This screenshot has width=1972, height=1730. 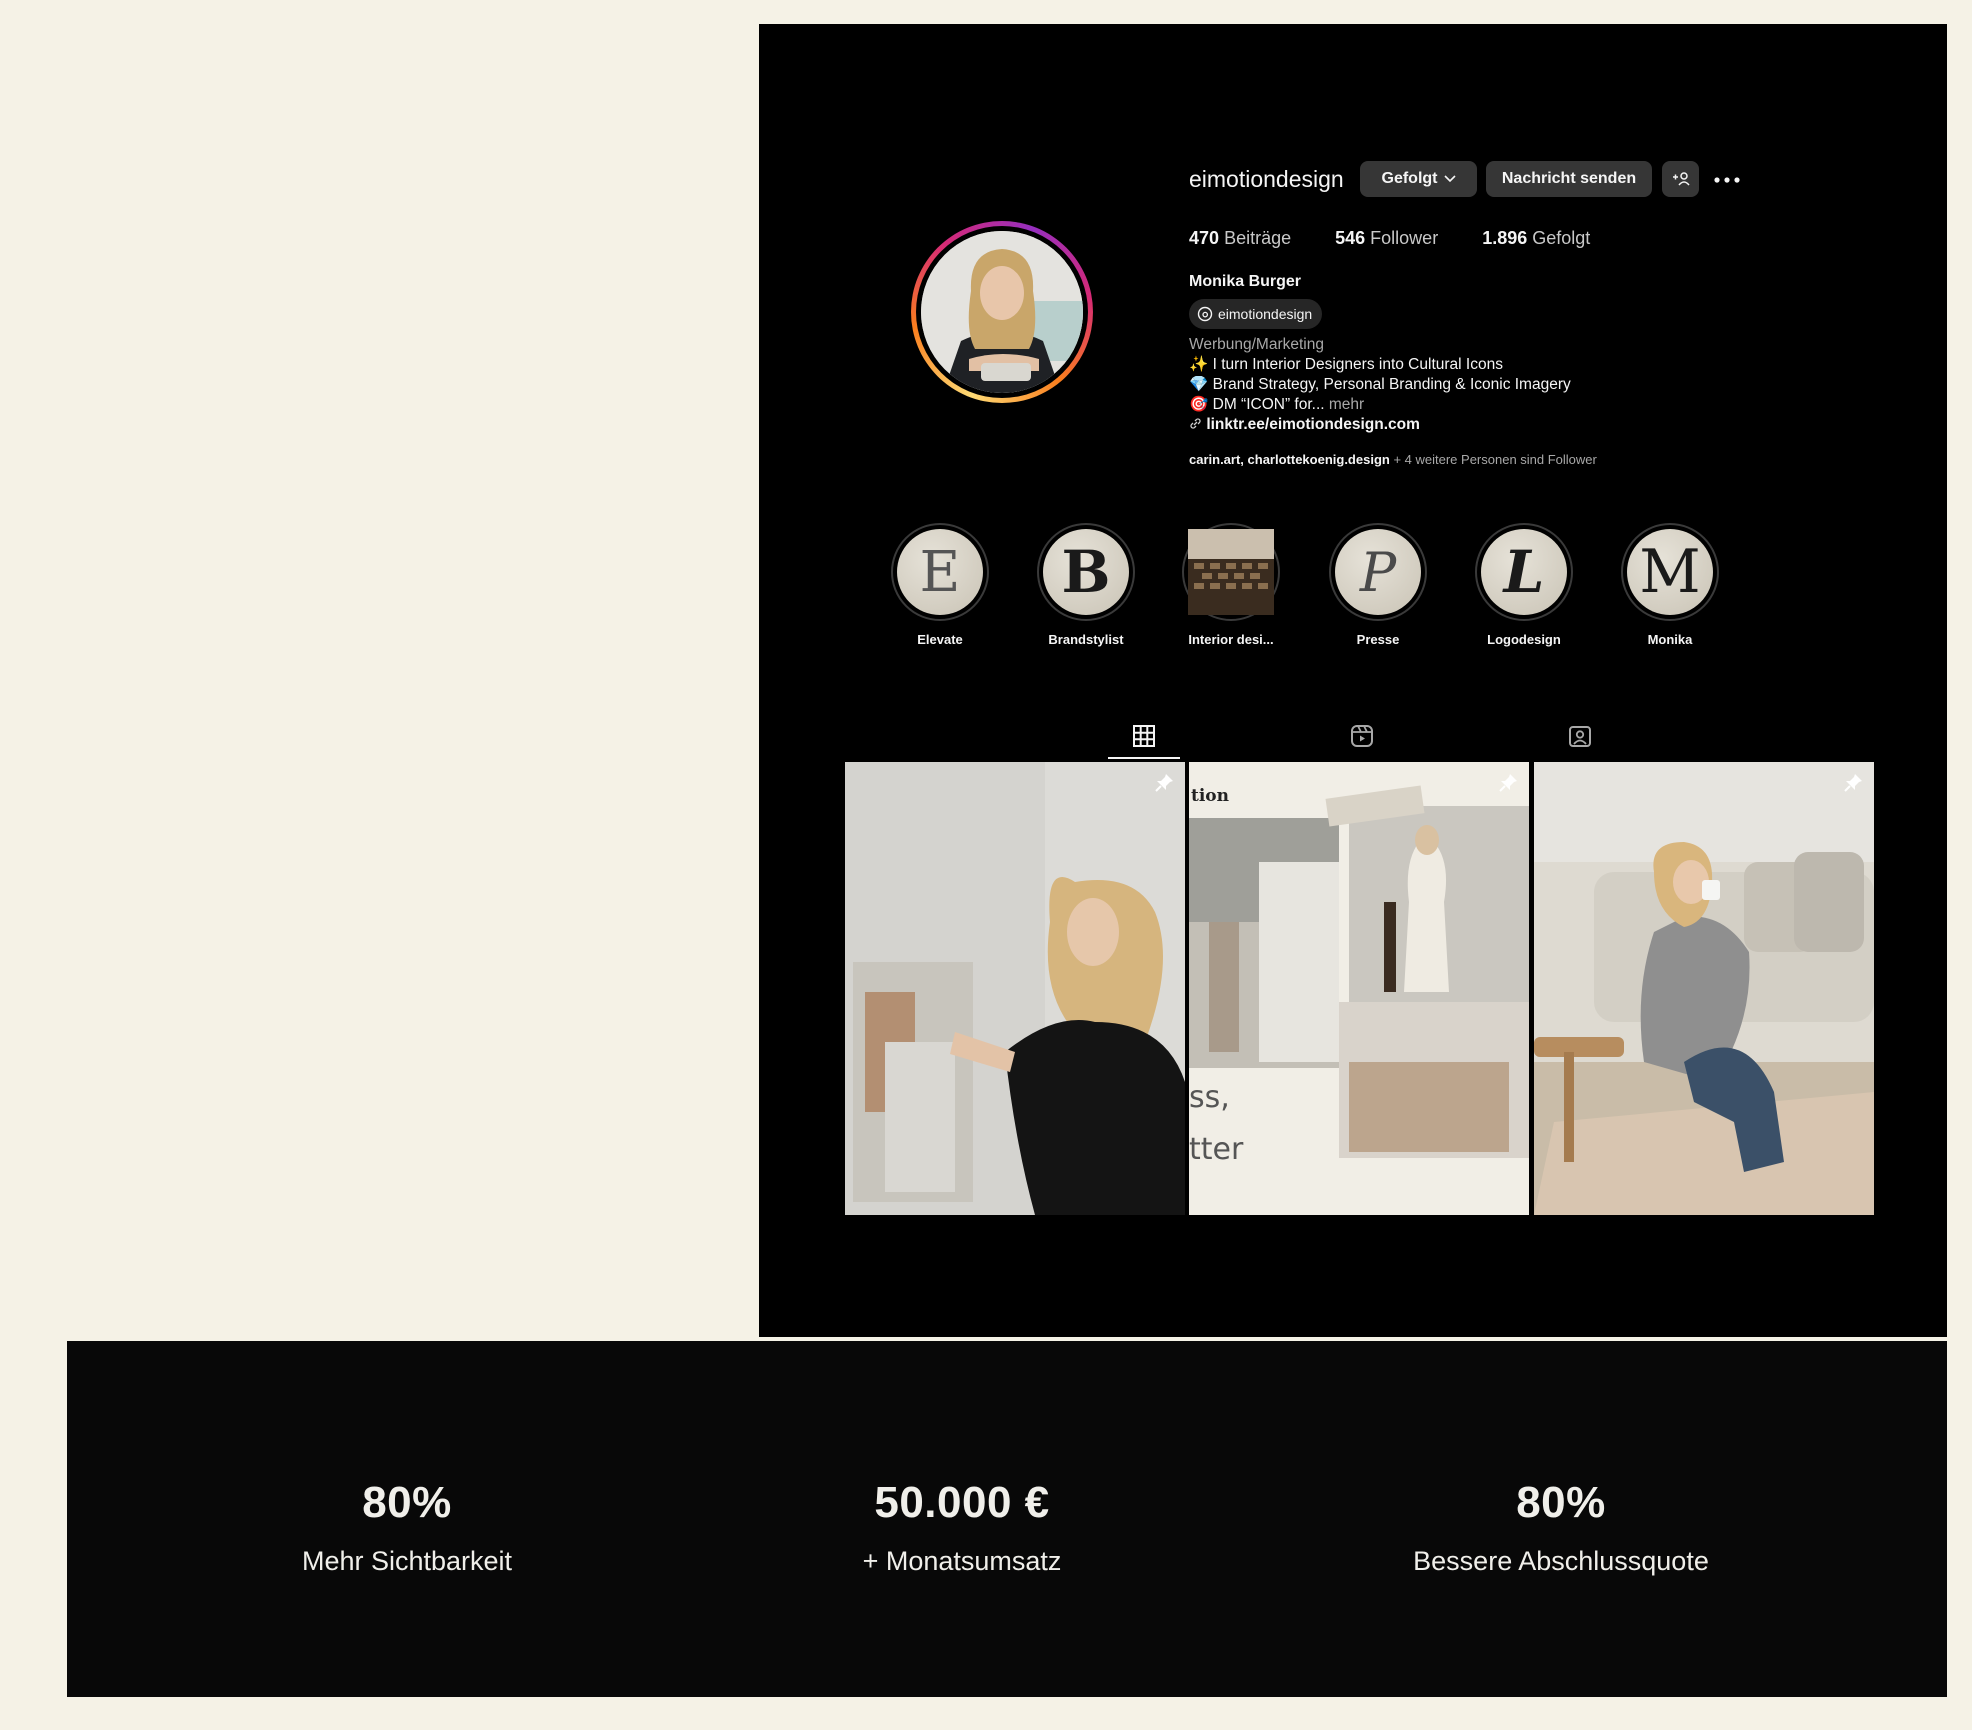 I want to click on active-tab-indicator, so click(x=1144, y=758).